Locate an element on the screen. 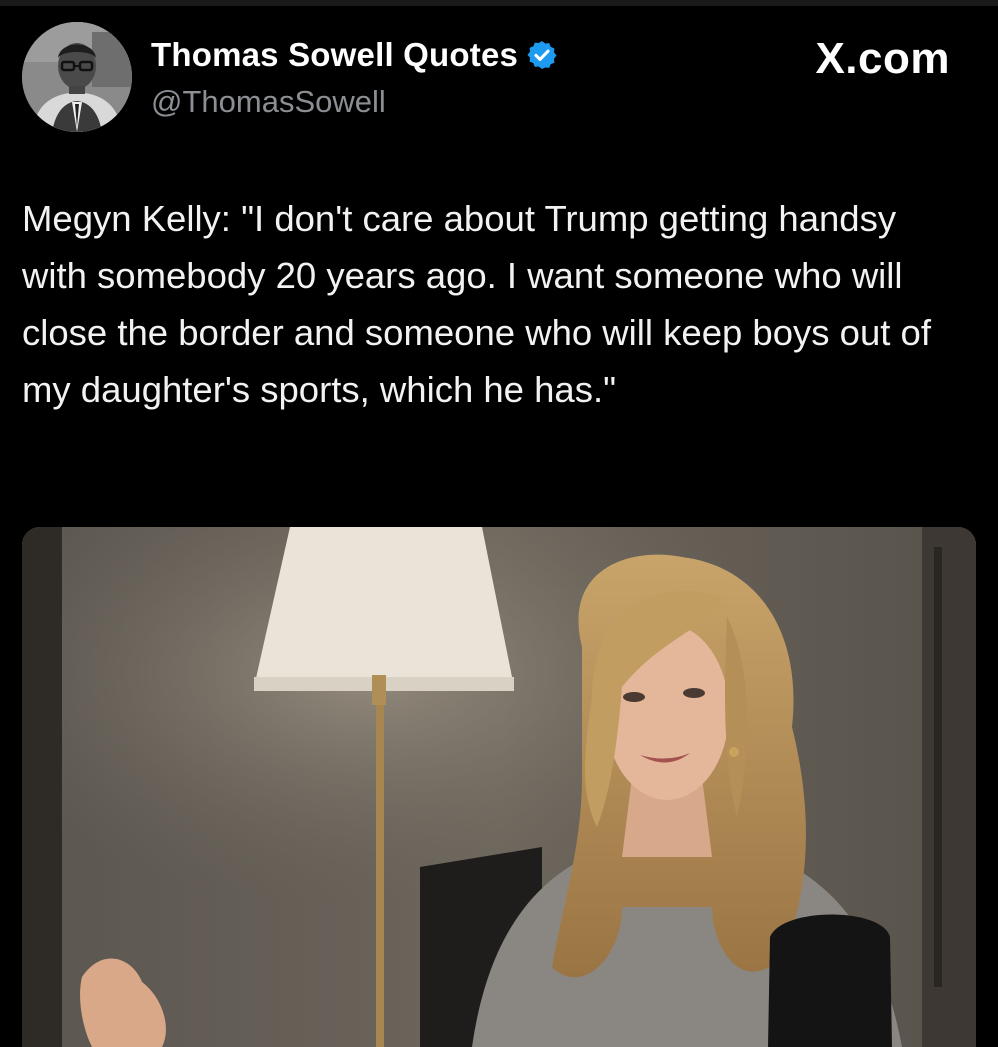 The width and height of the screenshot is (998, 1047). avatar is located at coordinates (77, 77).